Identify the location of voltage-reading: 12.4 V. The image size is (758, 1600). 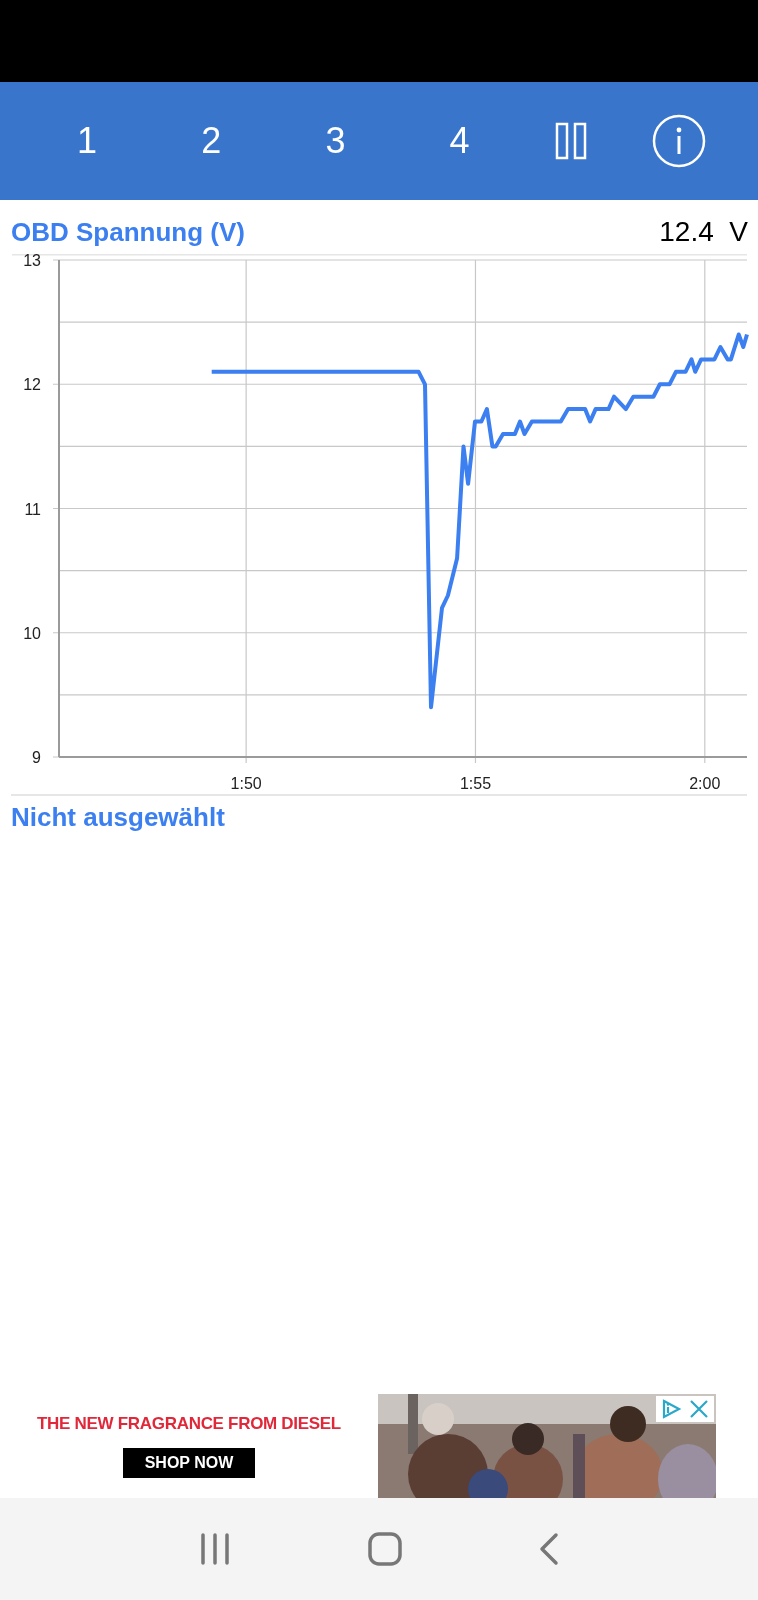
(703, 232).